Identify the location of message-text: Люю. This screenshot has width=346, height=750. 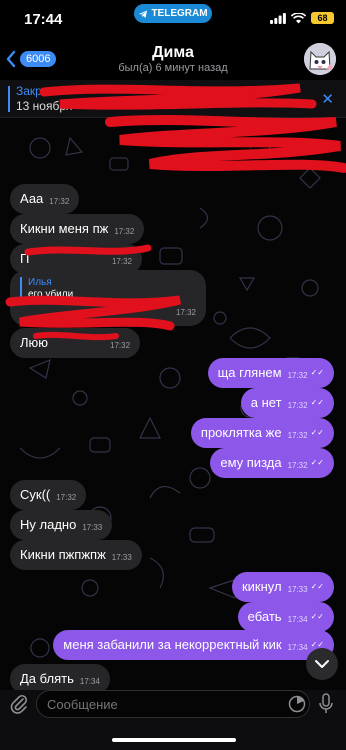
(34, 342).